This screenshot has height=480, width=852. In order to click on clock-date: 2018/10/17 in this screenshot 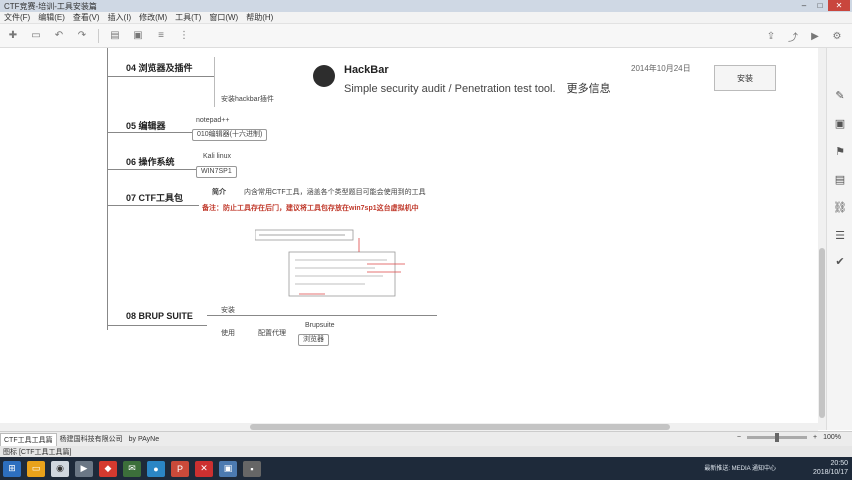, I will do `click(830, 472)`.